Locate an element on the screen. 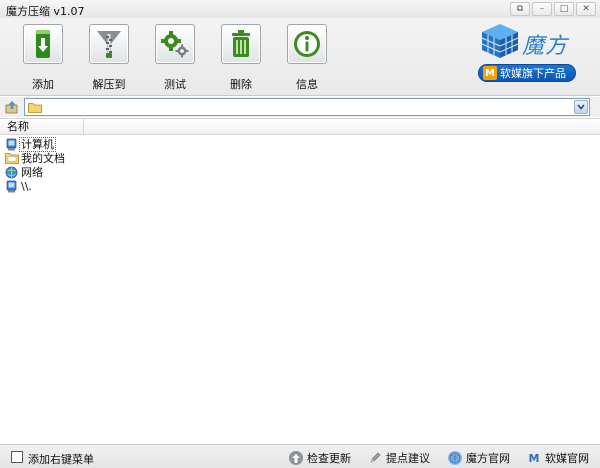 The image size is (600, 468). test-button: 测试 is located at coordinates (175, 58).